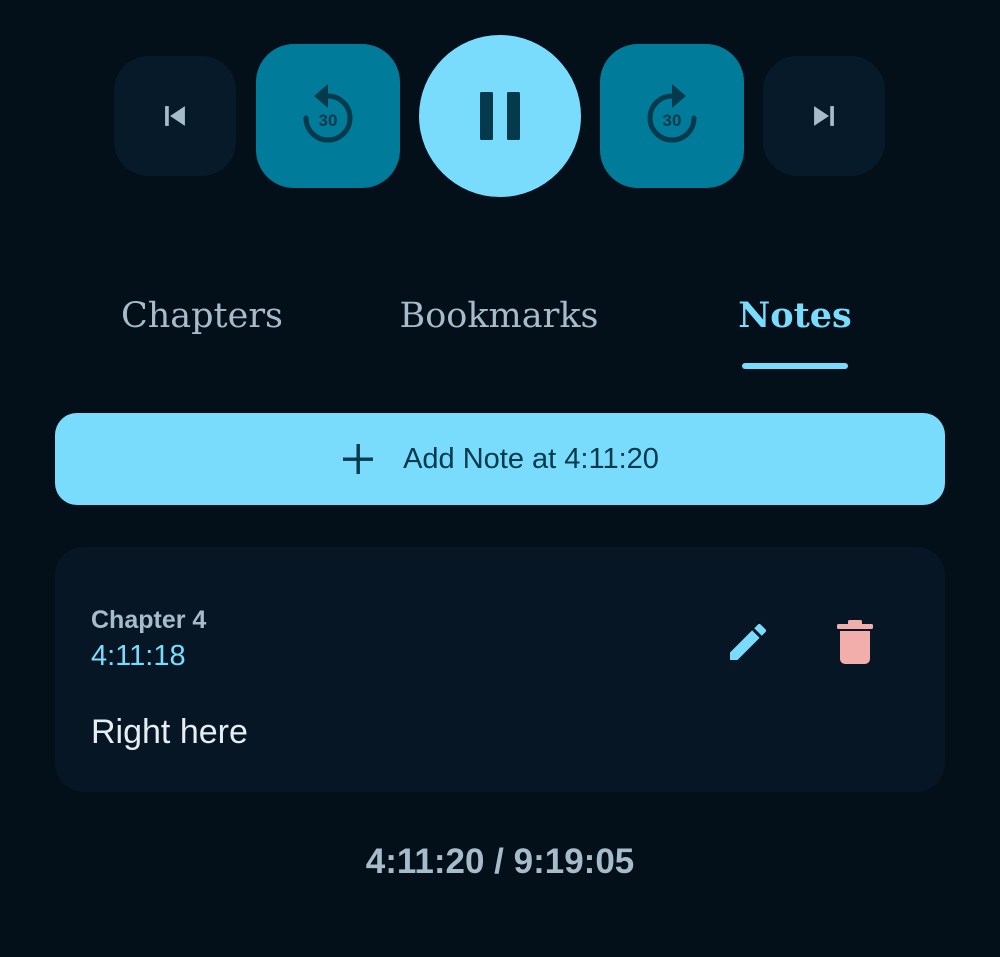  I want to click on edit-note-button, so click(748, 642).